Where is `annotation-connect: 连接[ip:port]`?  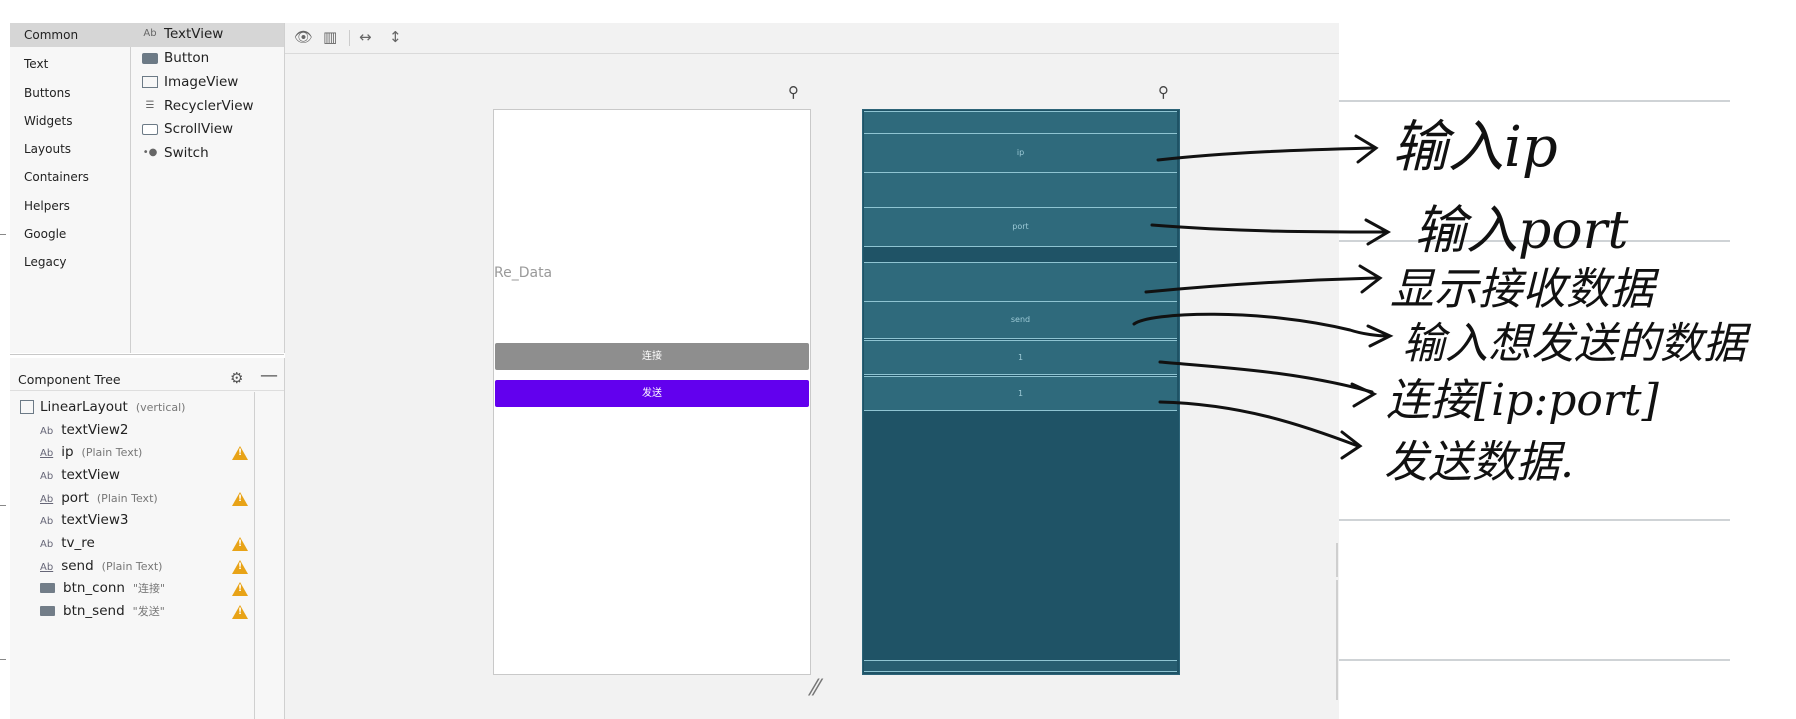 annotation-connect: 连接[ip:port] is located at coordinates (1522, 400).